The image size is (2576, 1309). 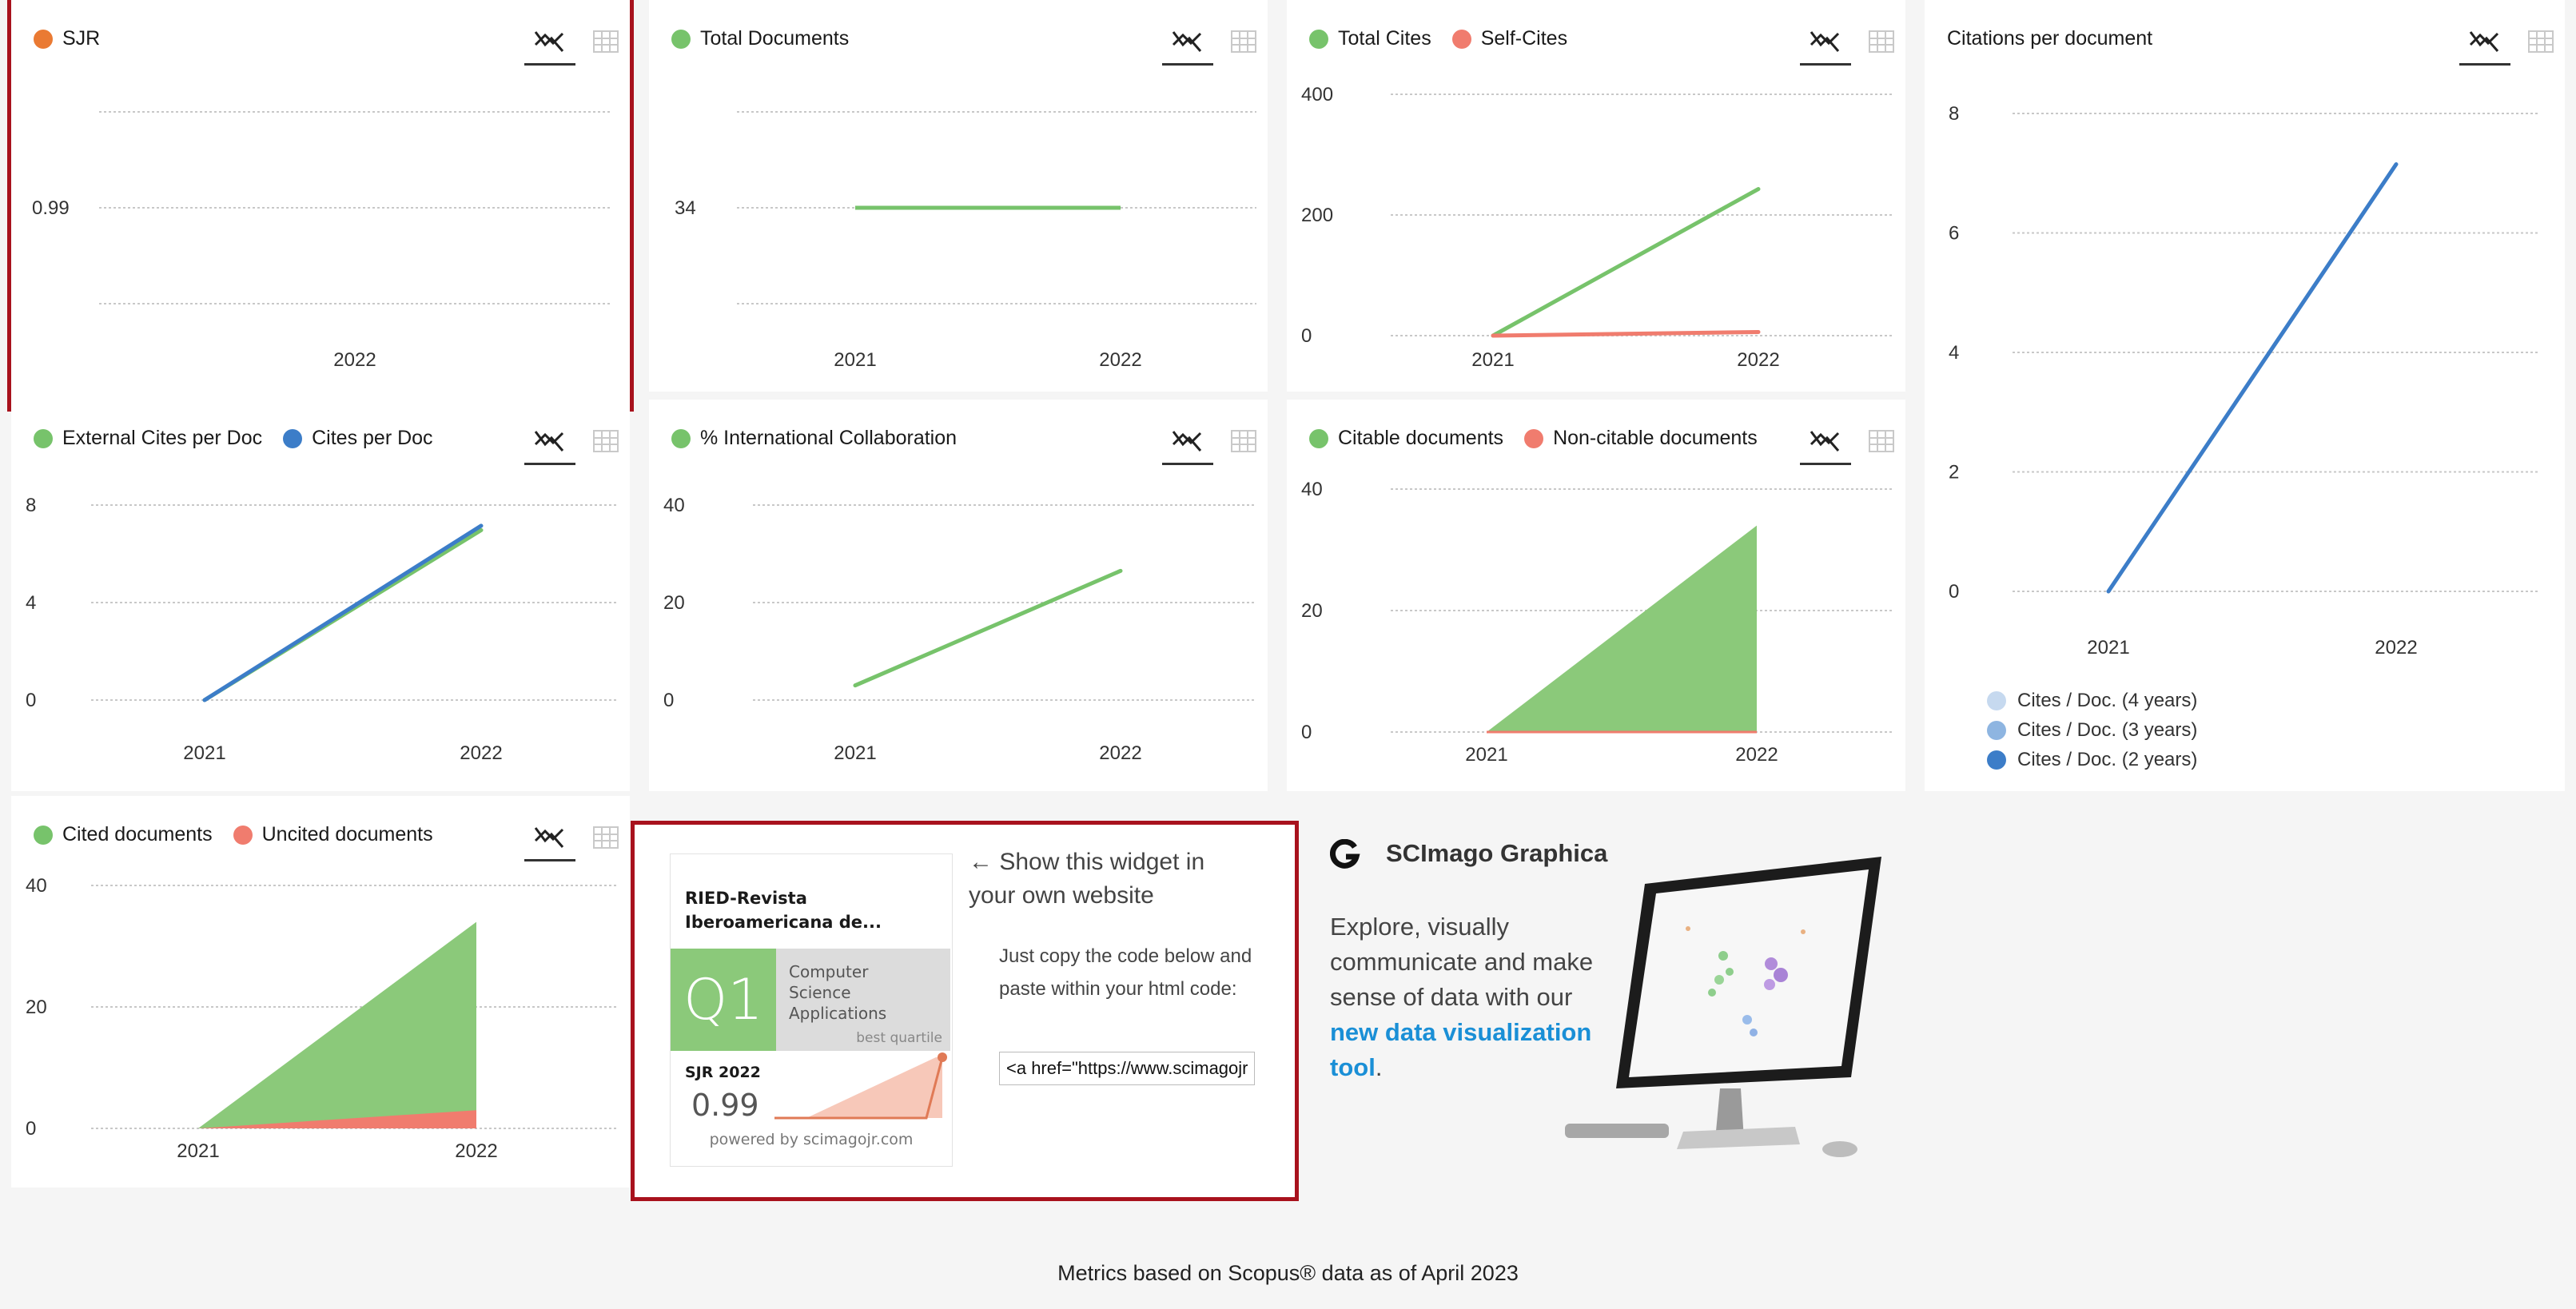 I want to click on legend-item: Citable documents, so click(x=1406, y=438).